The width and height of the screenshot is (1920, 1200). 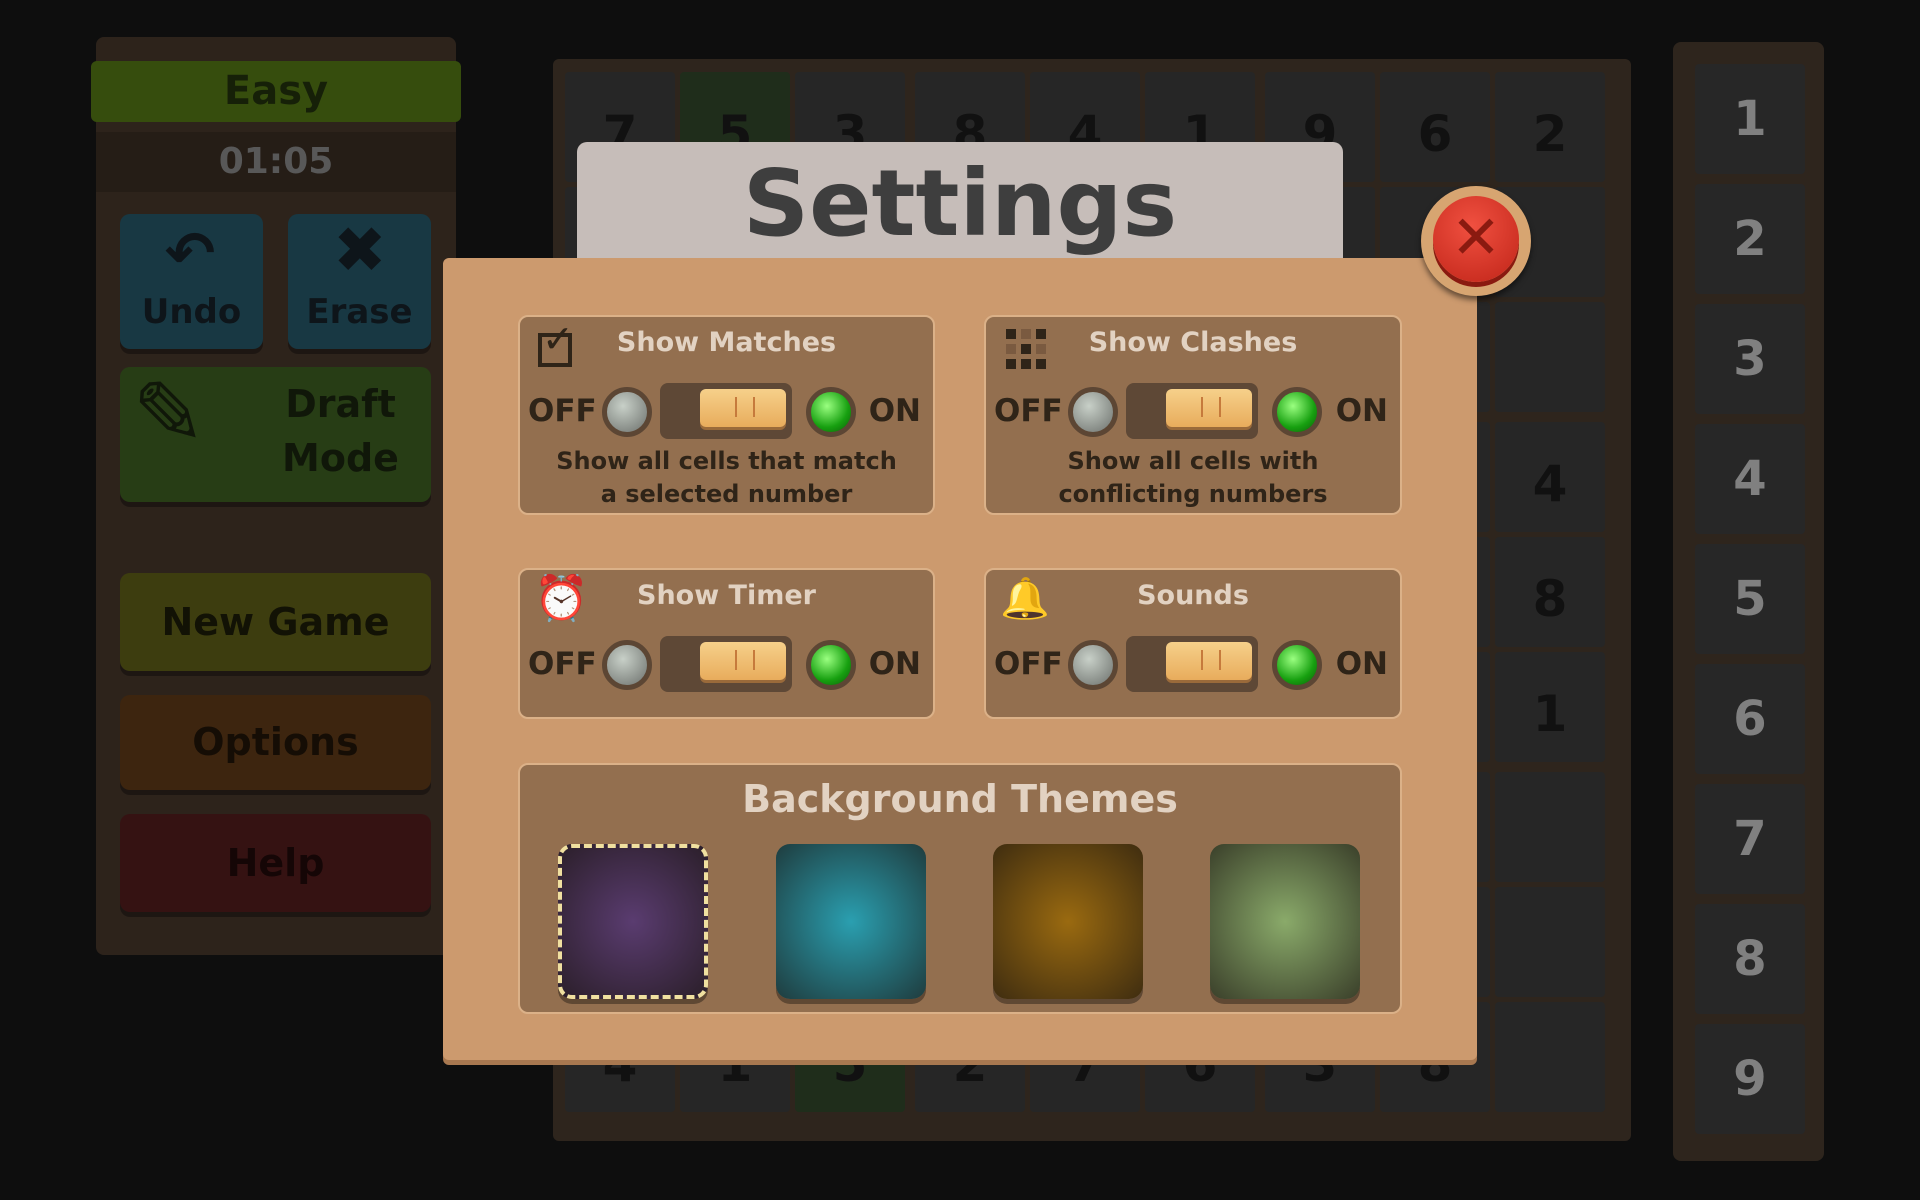 What do you see at coordinates (1750, 959) in the screenshot?
I see `number-button-8: 8` at bounding box center [1750, 959].